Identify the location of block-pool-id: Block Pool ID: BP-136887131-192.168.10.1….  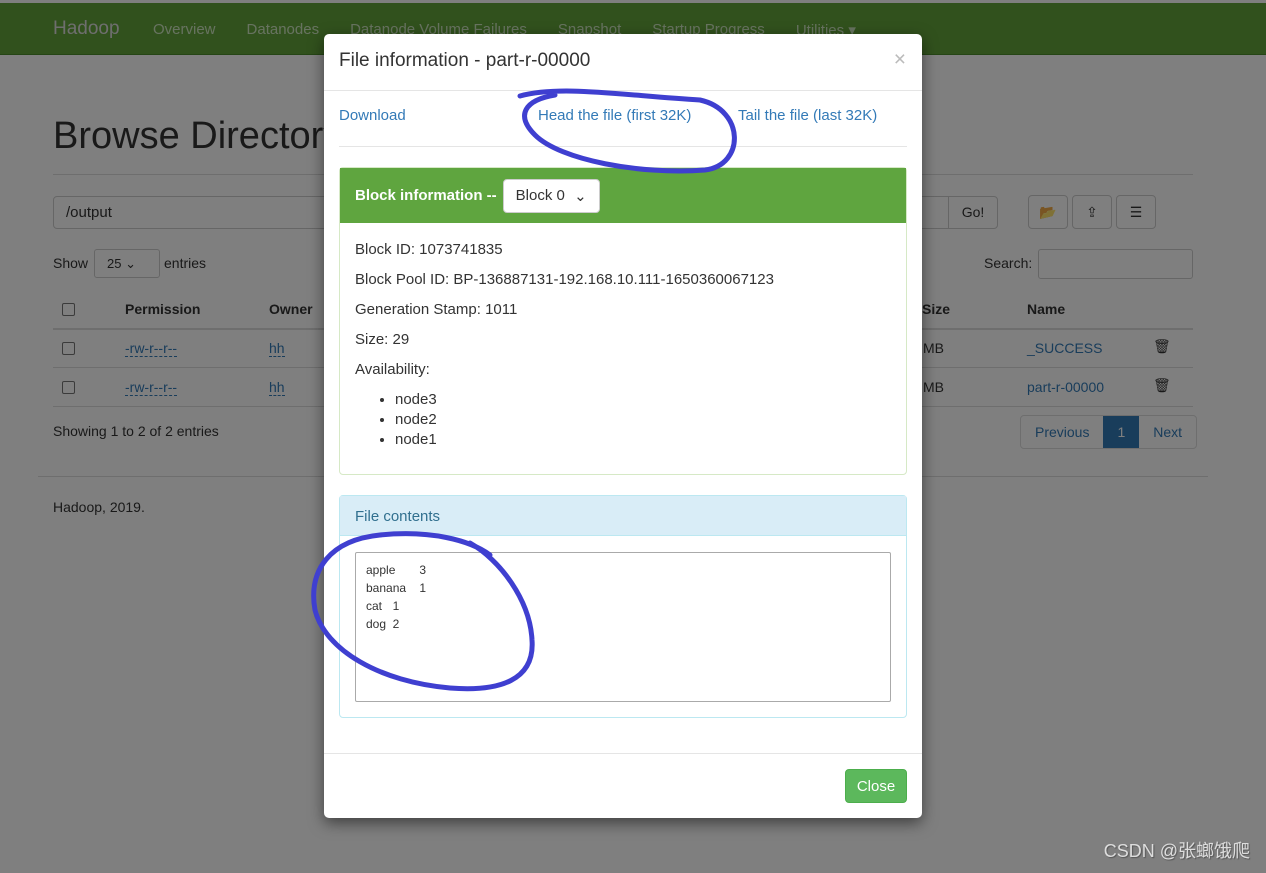
(564, 279).